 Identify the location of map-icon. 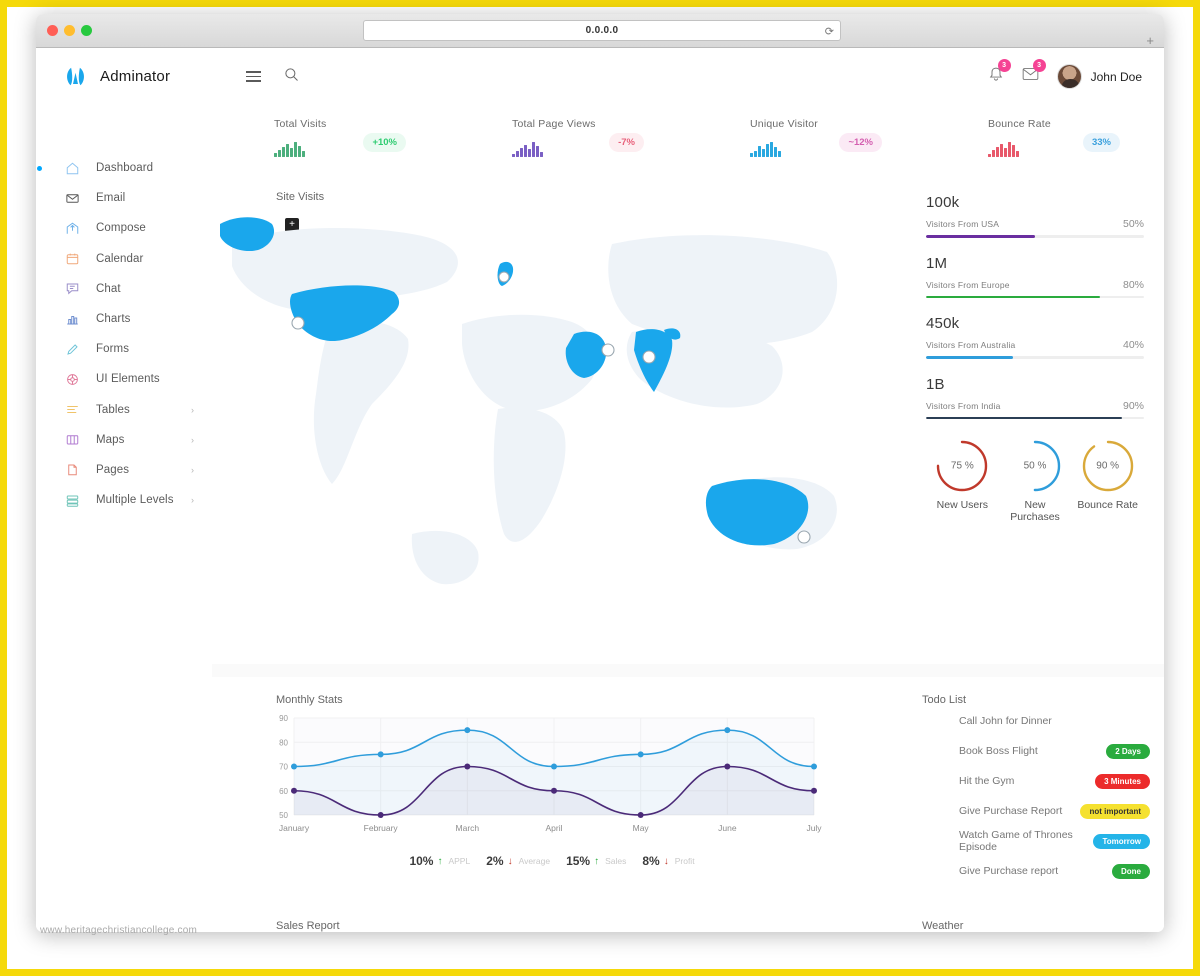
(72, 440).